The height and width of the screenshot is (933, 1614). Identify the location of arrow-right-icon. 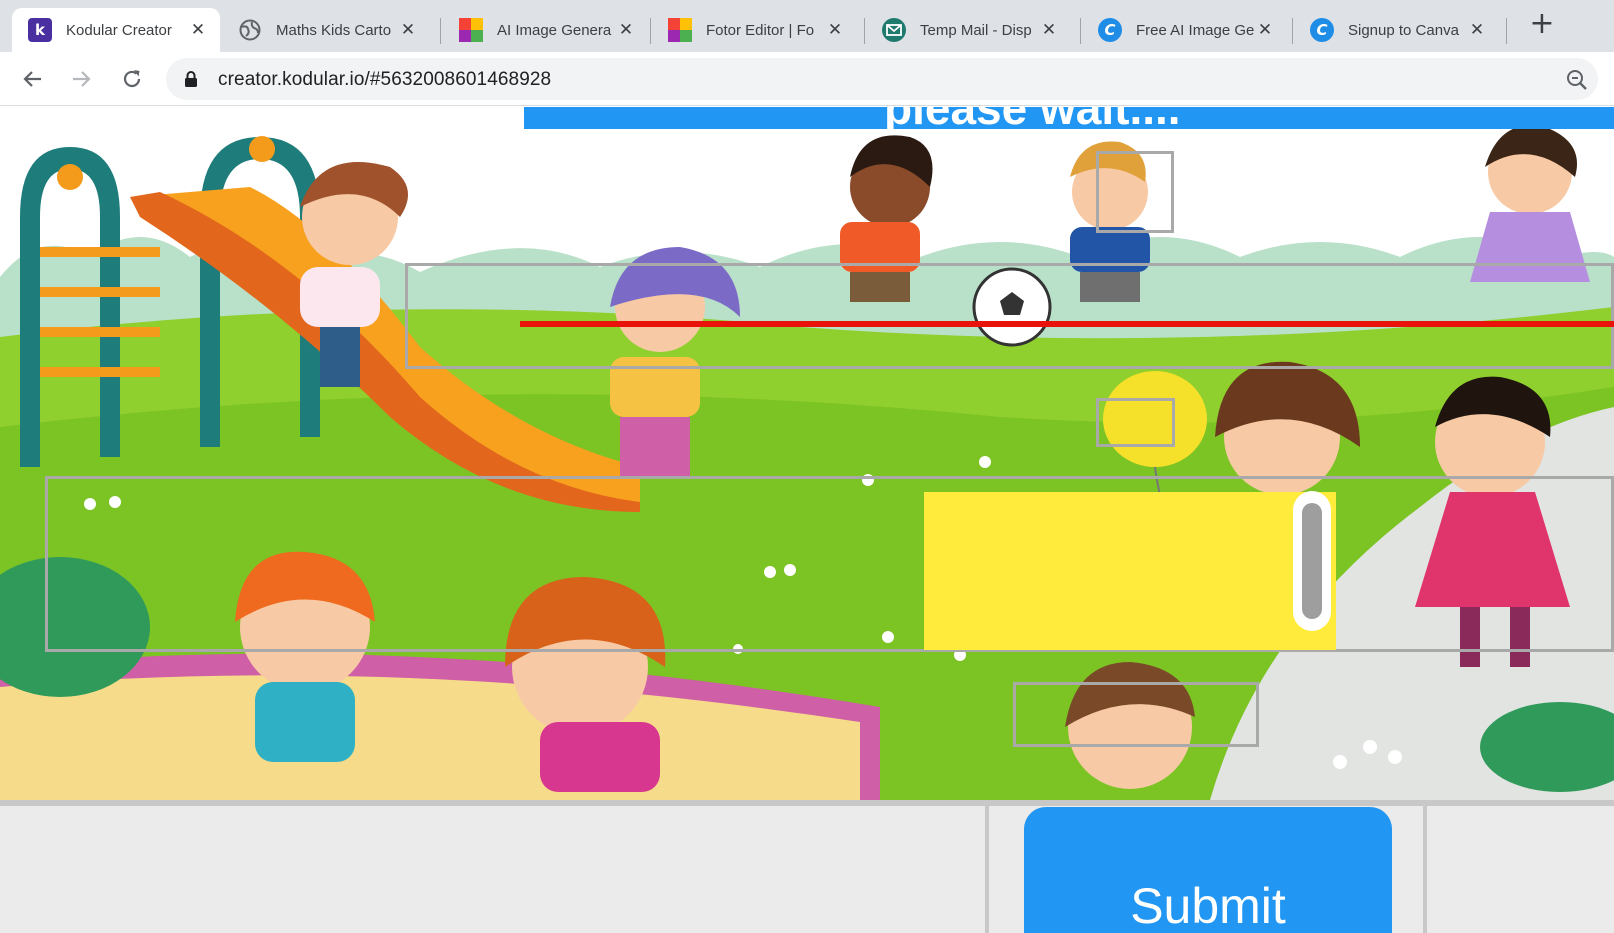
(82, 79).